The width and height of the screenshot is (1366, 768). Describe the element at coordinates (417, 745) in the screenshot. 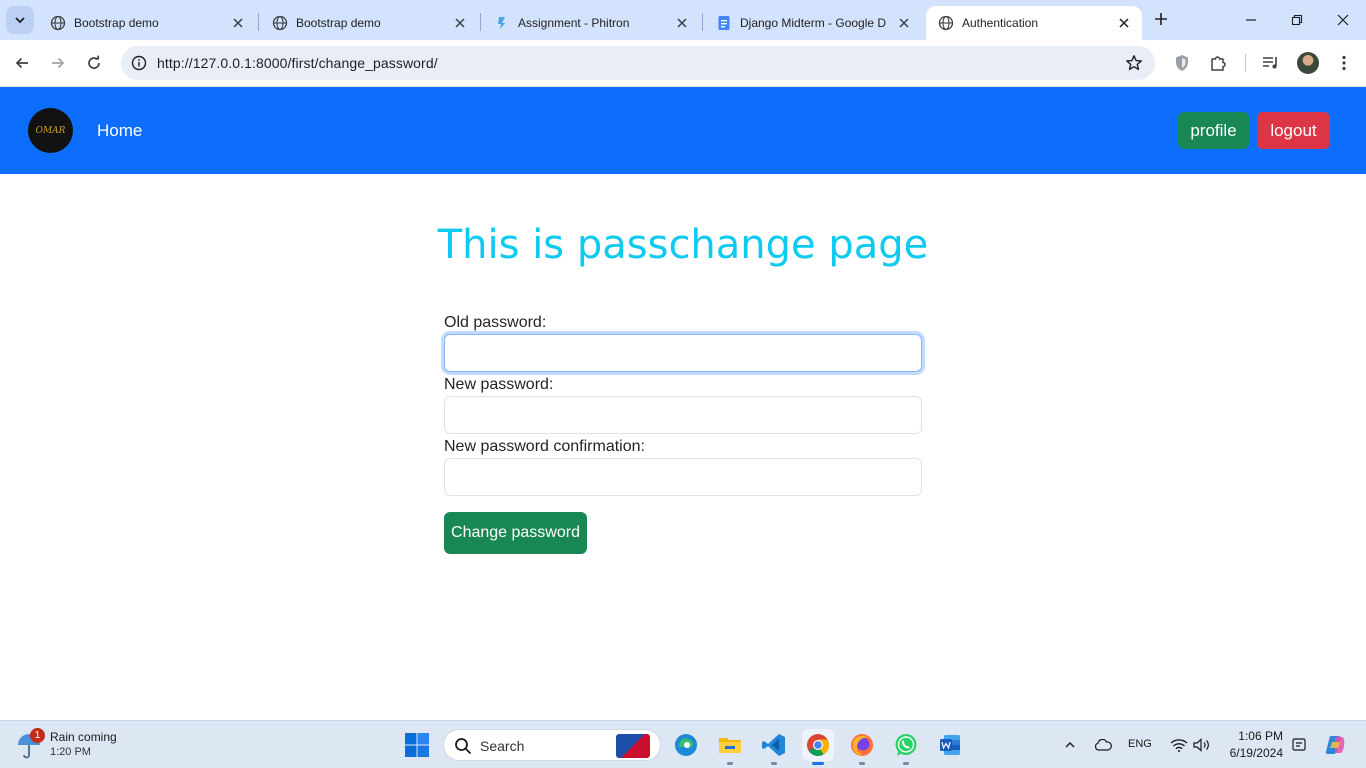

I see `windows-start-icon` at that location.